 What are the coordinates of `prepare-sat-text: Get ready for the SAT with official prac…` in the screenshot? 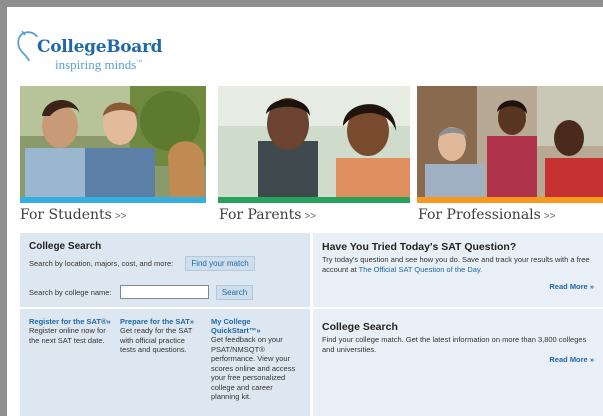 It's located at (156, 340).